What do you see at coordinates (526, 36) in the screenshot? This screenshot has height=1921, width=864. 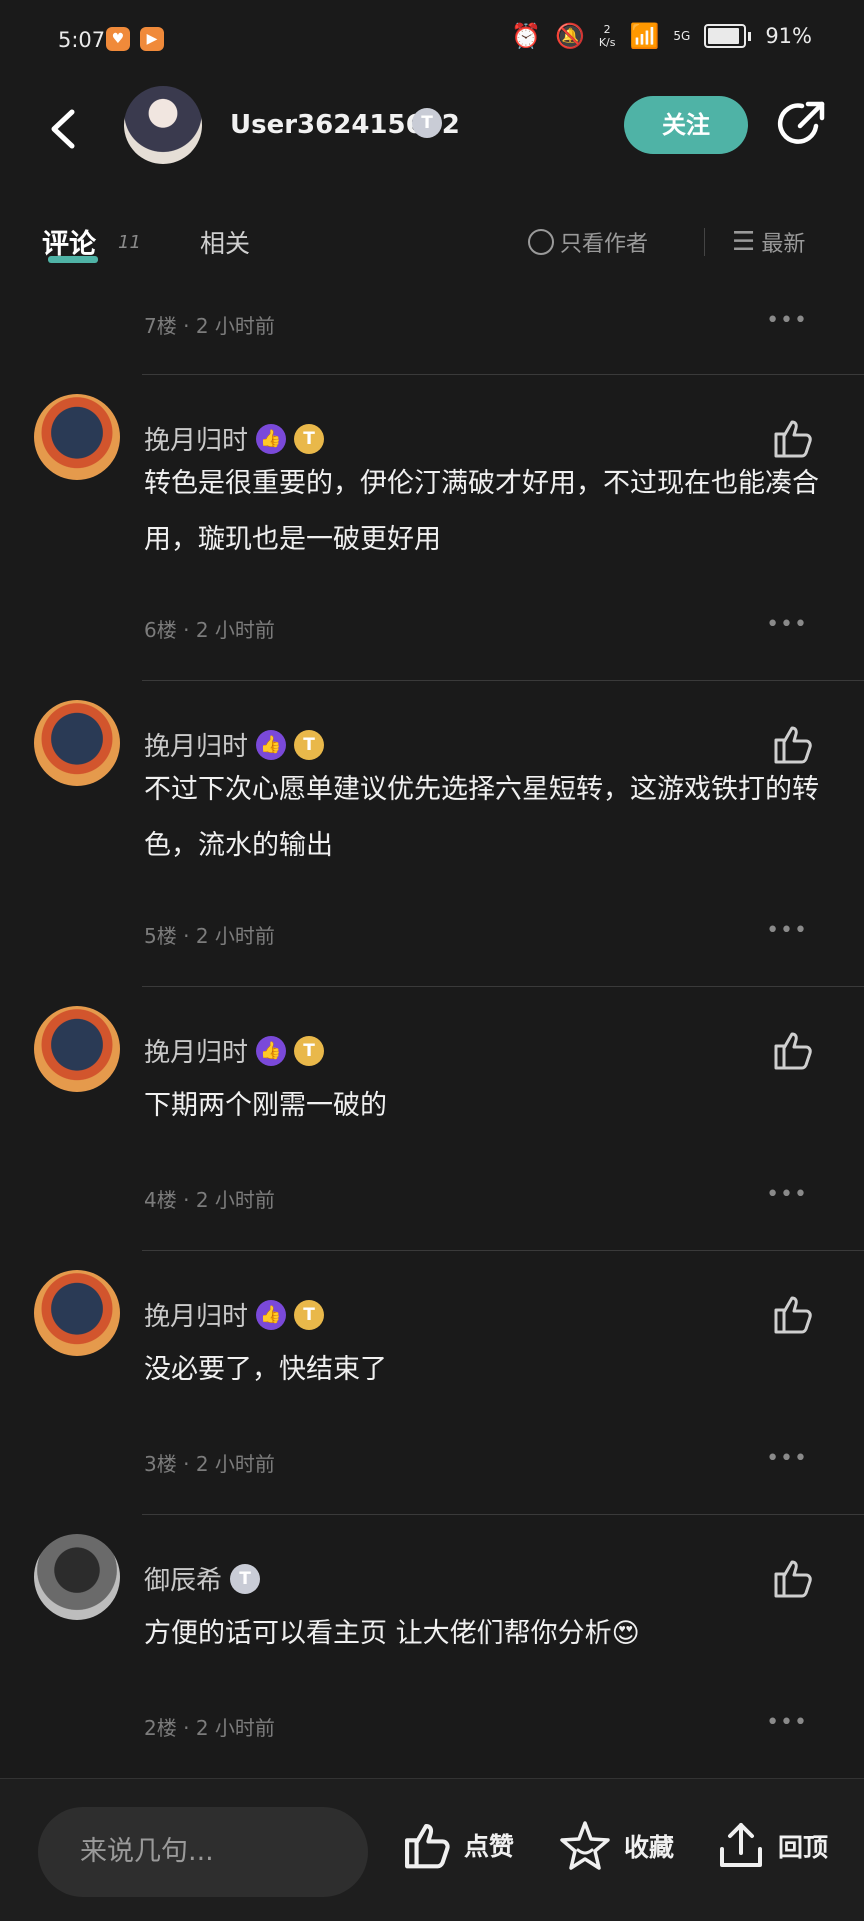 I see `alarm-icon: ⏰` at bounding box center [526, 36].